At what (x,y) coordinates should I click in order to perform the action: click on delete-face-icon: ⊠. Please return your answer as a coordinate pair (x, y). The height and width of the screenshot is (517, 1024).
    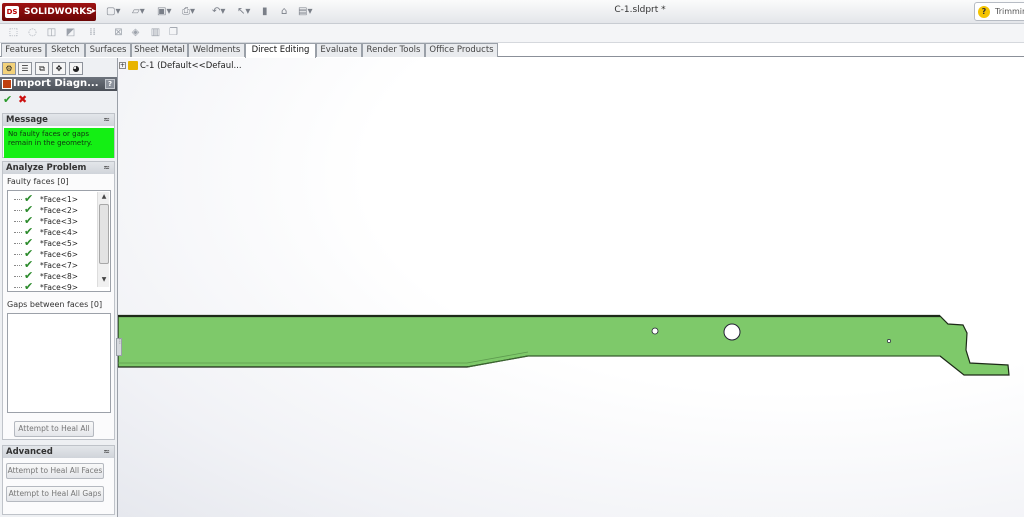
    Looking at the image, I should click on (118, 32).